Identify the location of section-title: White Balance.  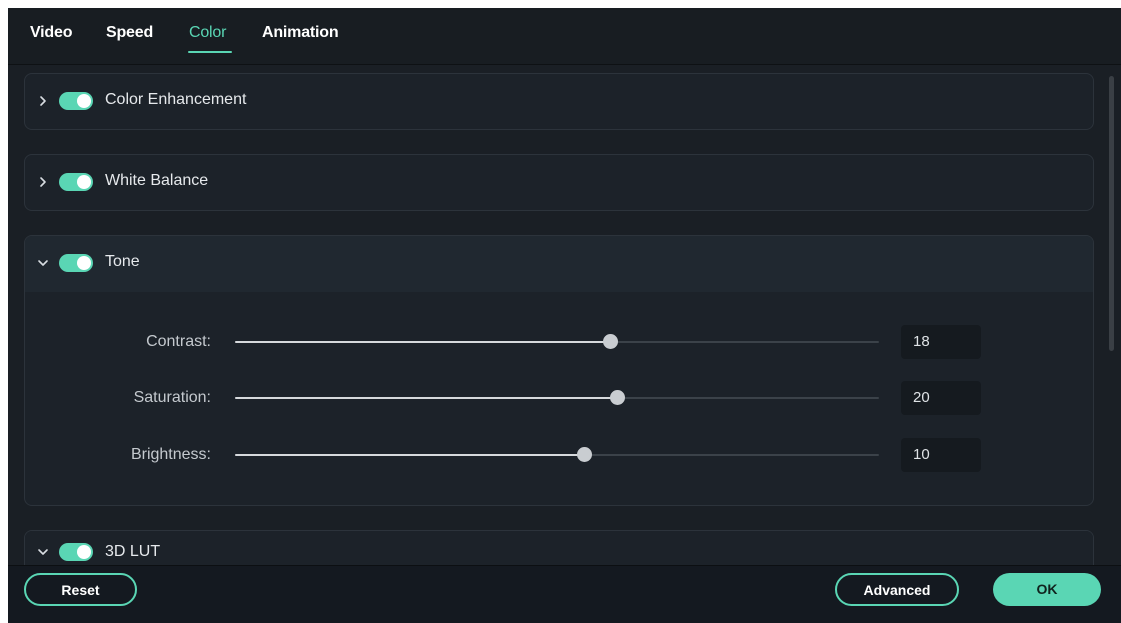
(157, 180).